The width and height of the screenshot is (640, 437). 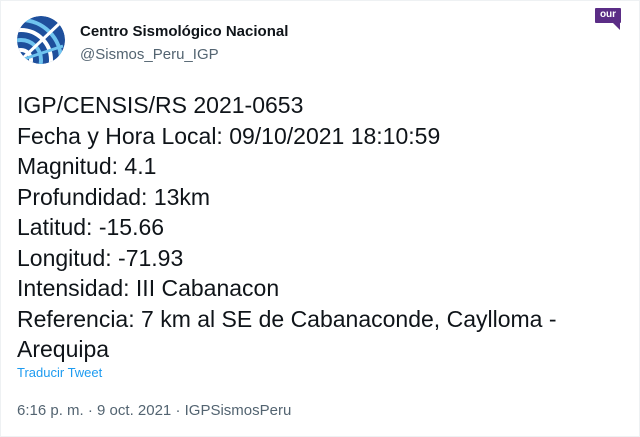 What do you see at coordinates (608, 15) in the screenshot?
I see `badge-label: our` at bounding box center [608, 15].